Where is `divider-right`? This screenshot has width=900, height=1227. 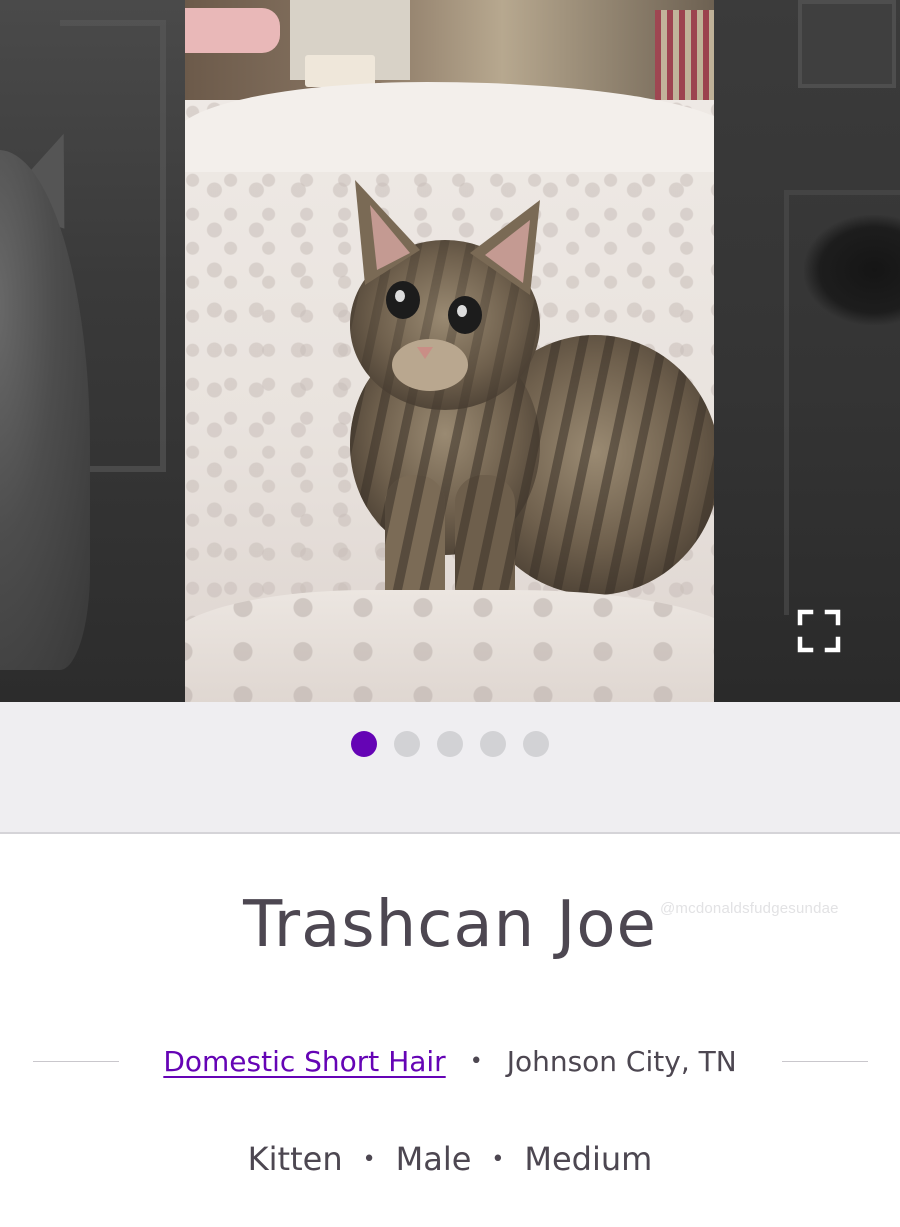 divider-right is located at coordinates (825, 1061).